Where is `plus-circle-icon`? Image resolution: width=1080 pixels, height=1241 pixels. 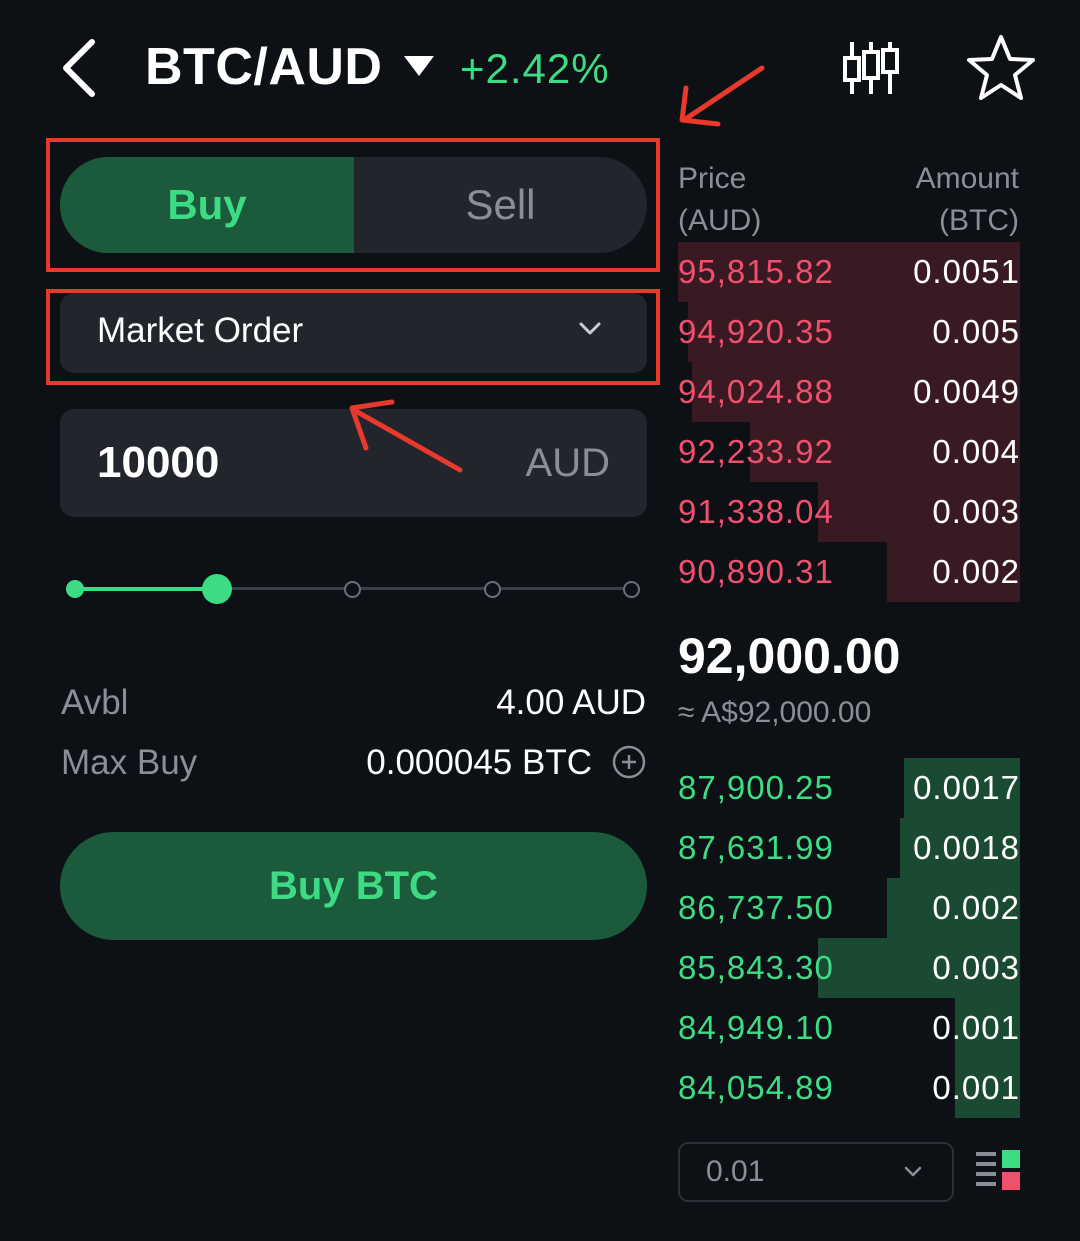
plus-circle-icon is located at coordinates (629, 762).